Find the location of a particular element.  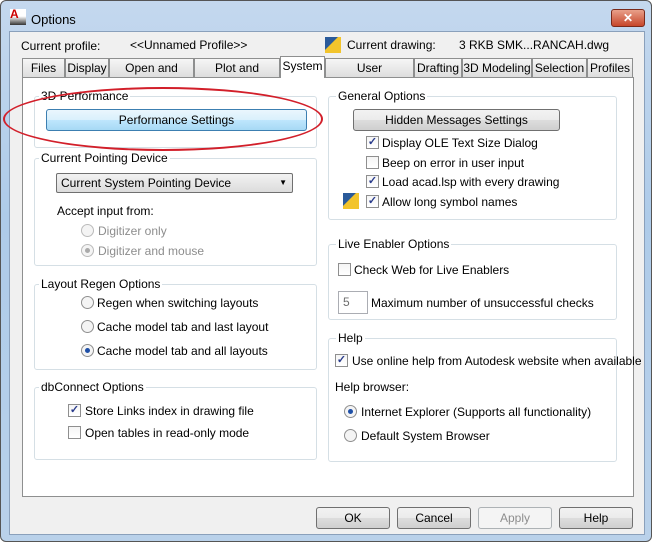

cache-all-layouts-label: Cache model tab and all layouts is located at coordinates (182, 351).